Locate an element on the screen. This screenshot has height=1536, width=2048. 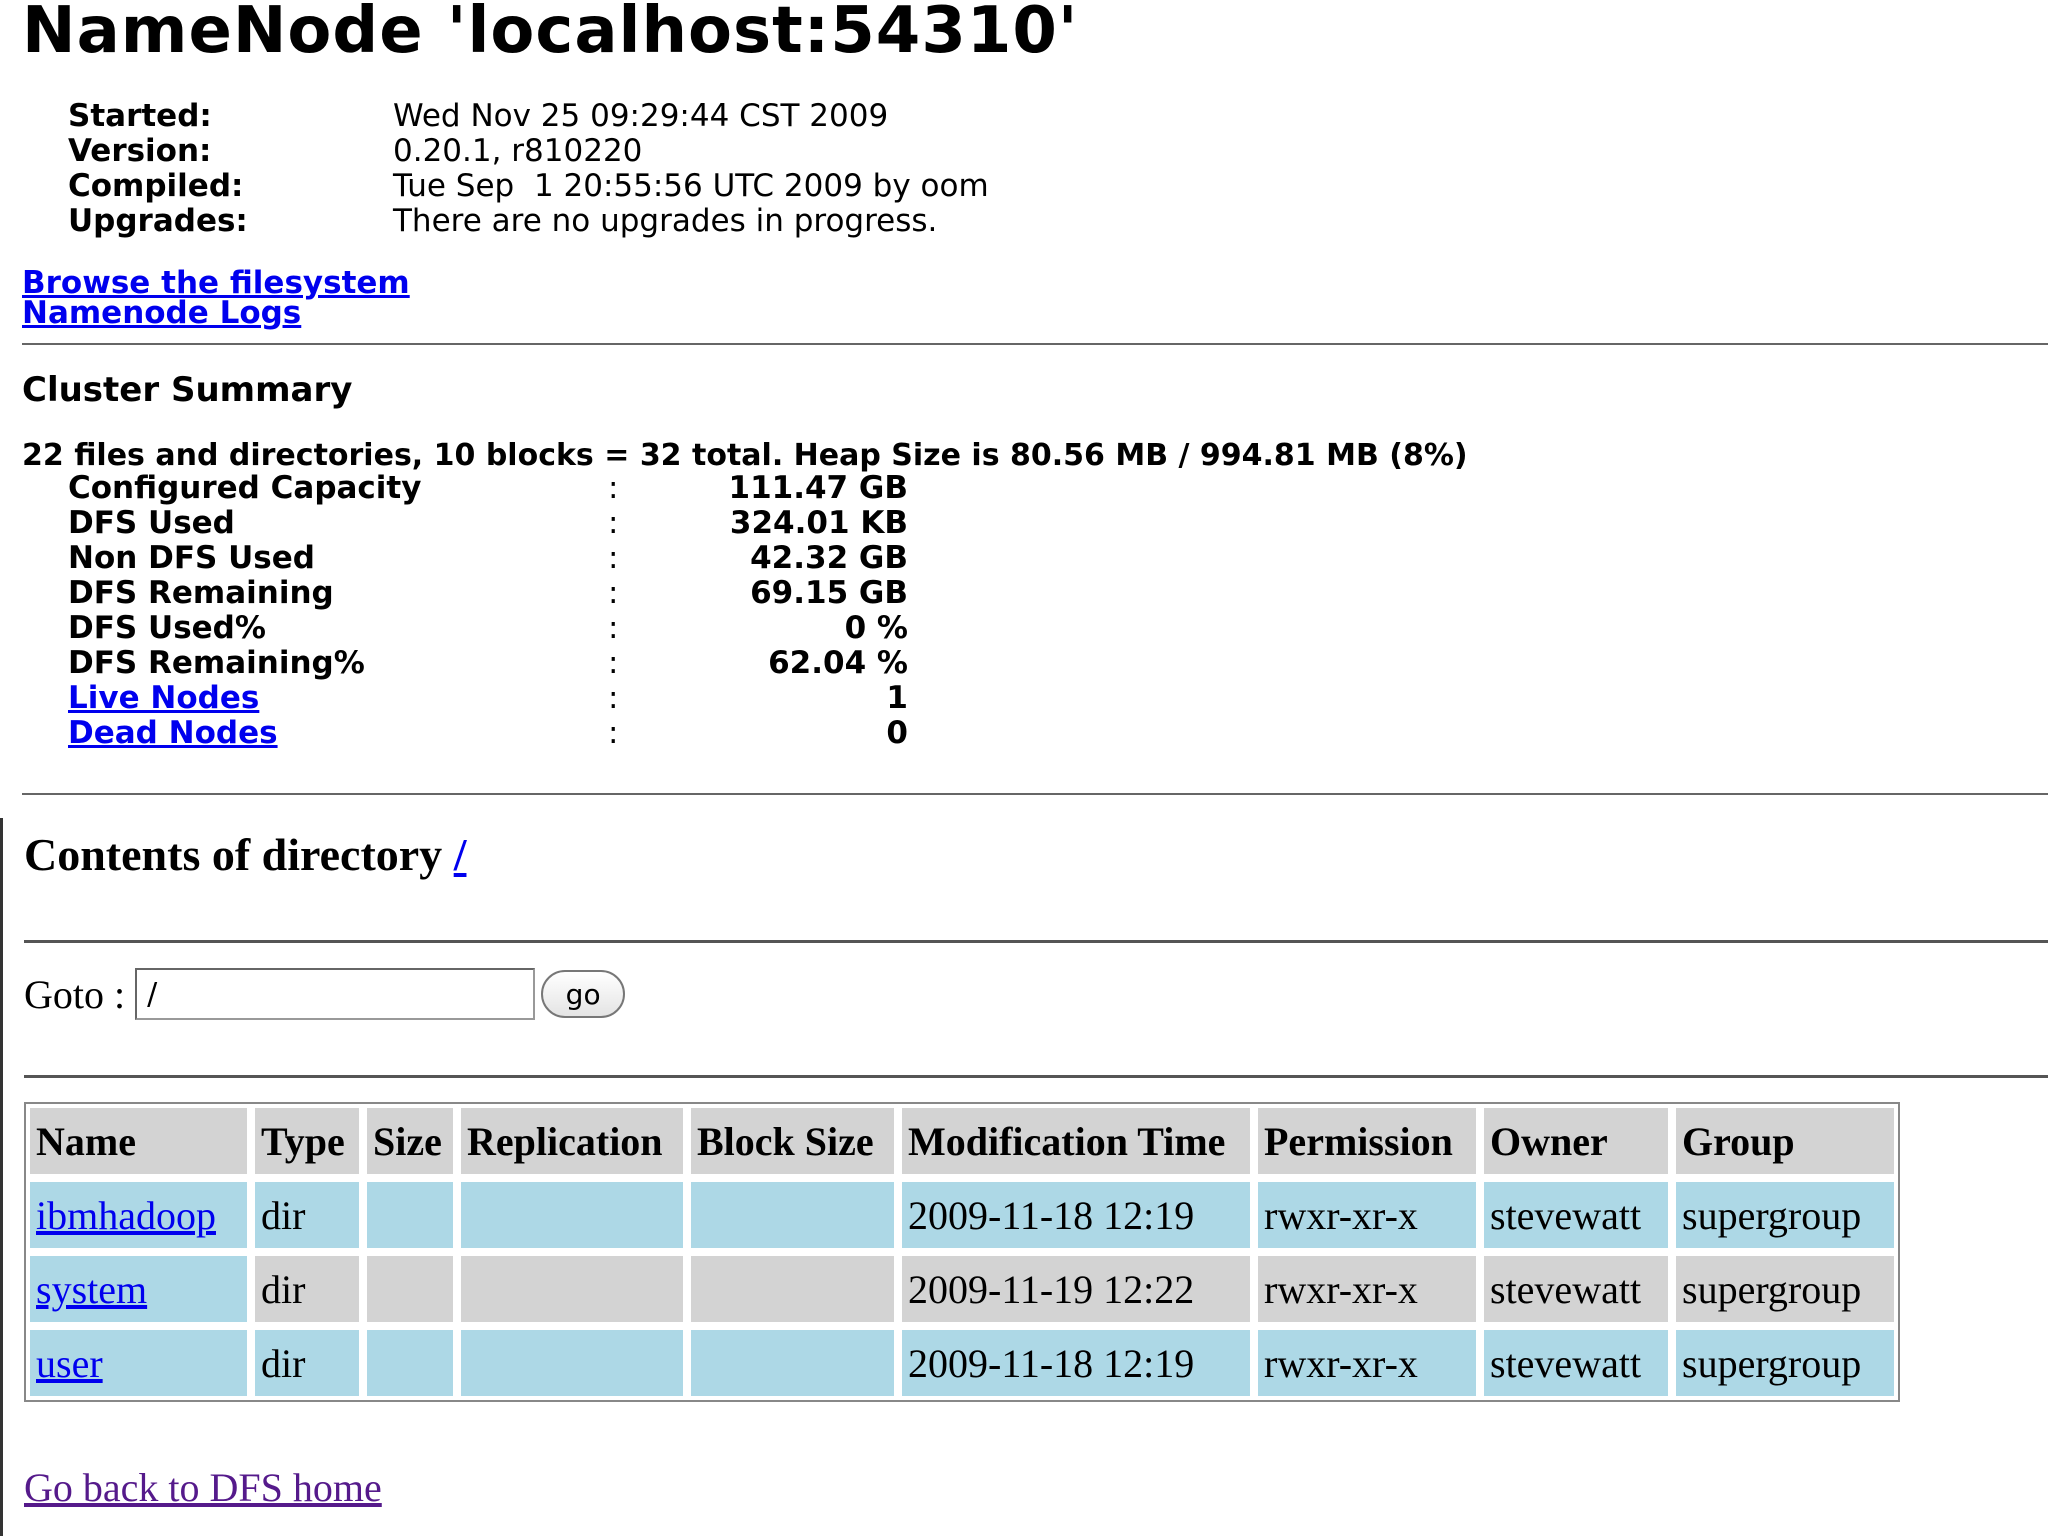
dir-link-ibmhadoop: ibmhadoop is located at coordinates (126, 1215).